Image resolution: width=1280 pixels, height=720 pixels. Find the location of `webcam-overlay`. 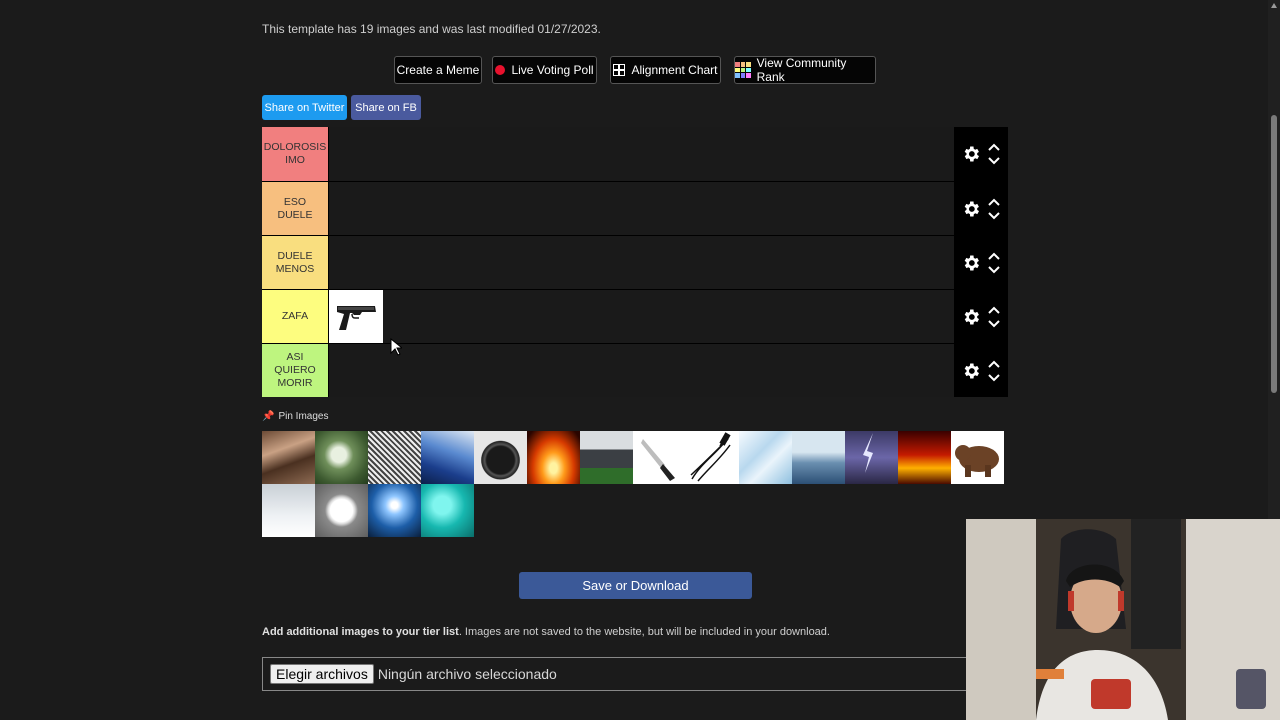

webcam-overlay is located at coordinates (1123, 619).